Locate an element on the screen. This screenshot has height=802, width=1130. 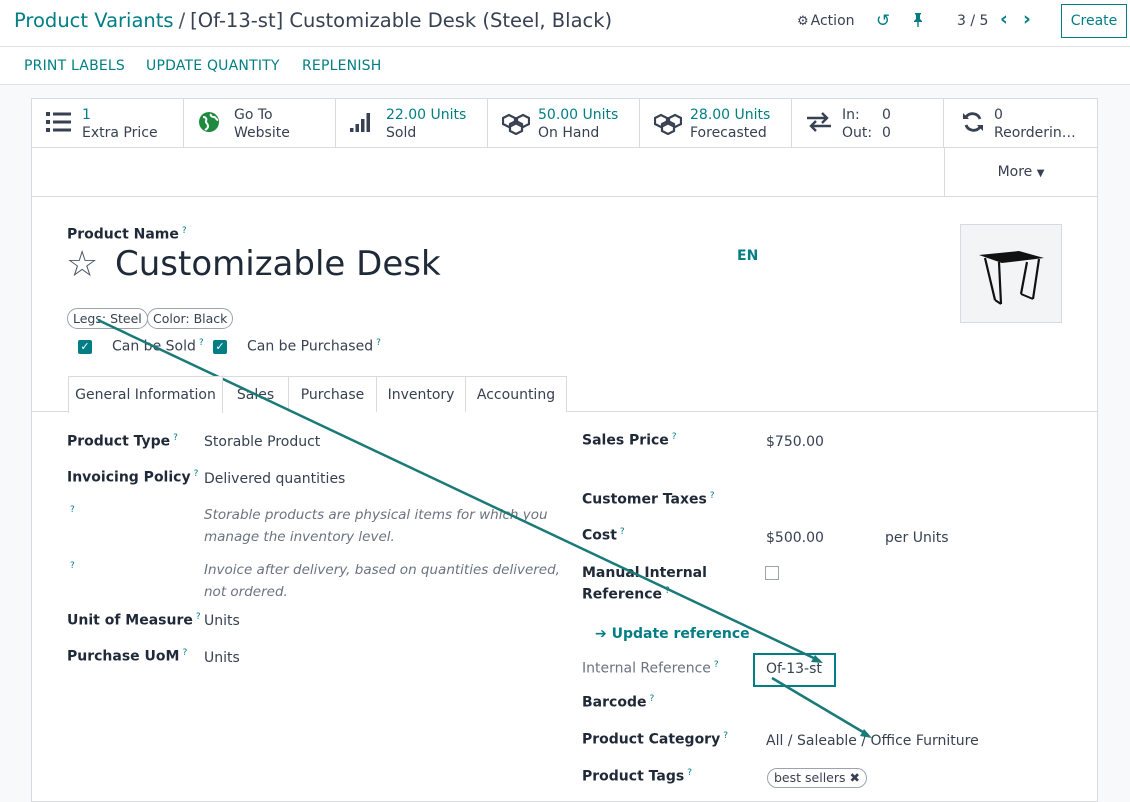
can-be-sold-checkbox: ✓ is located at coordinates (85, 347).